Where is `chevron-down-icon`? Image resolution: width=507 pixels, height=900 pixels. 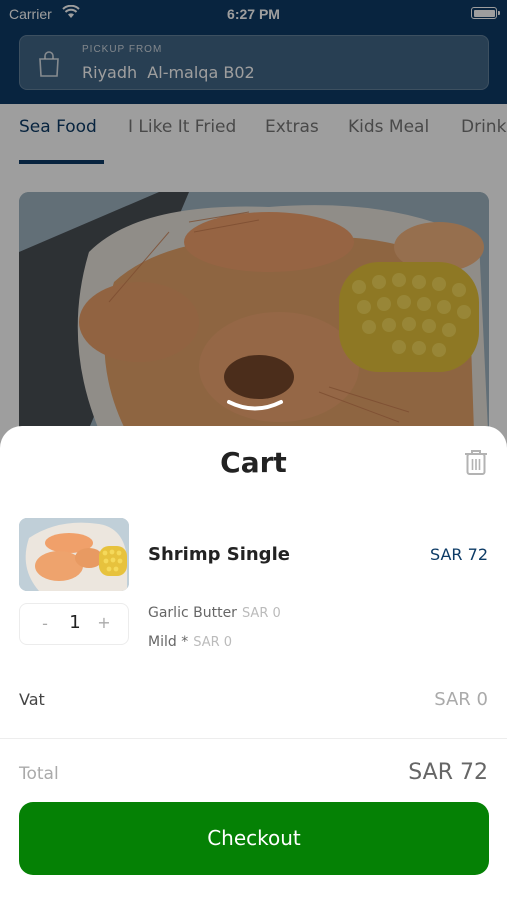 chevron-down-icon is located at coordinates (255, 407).